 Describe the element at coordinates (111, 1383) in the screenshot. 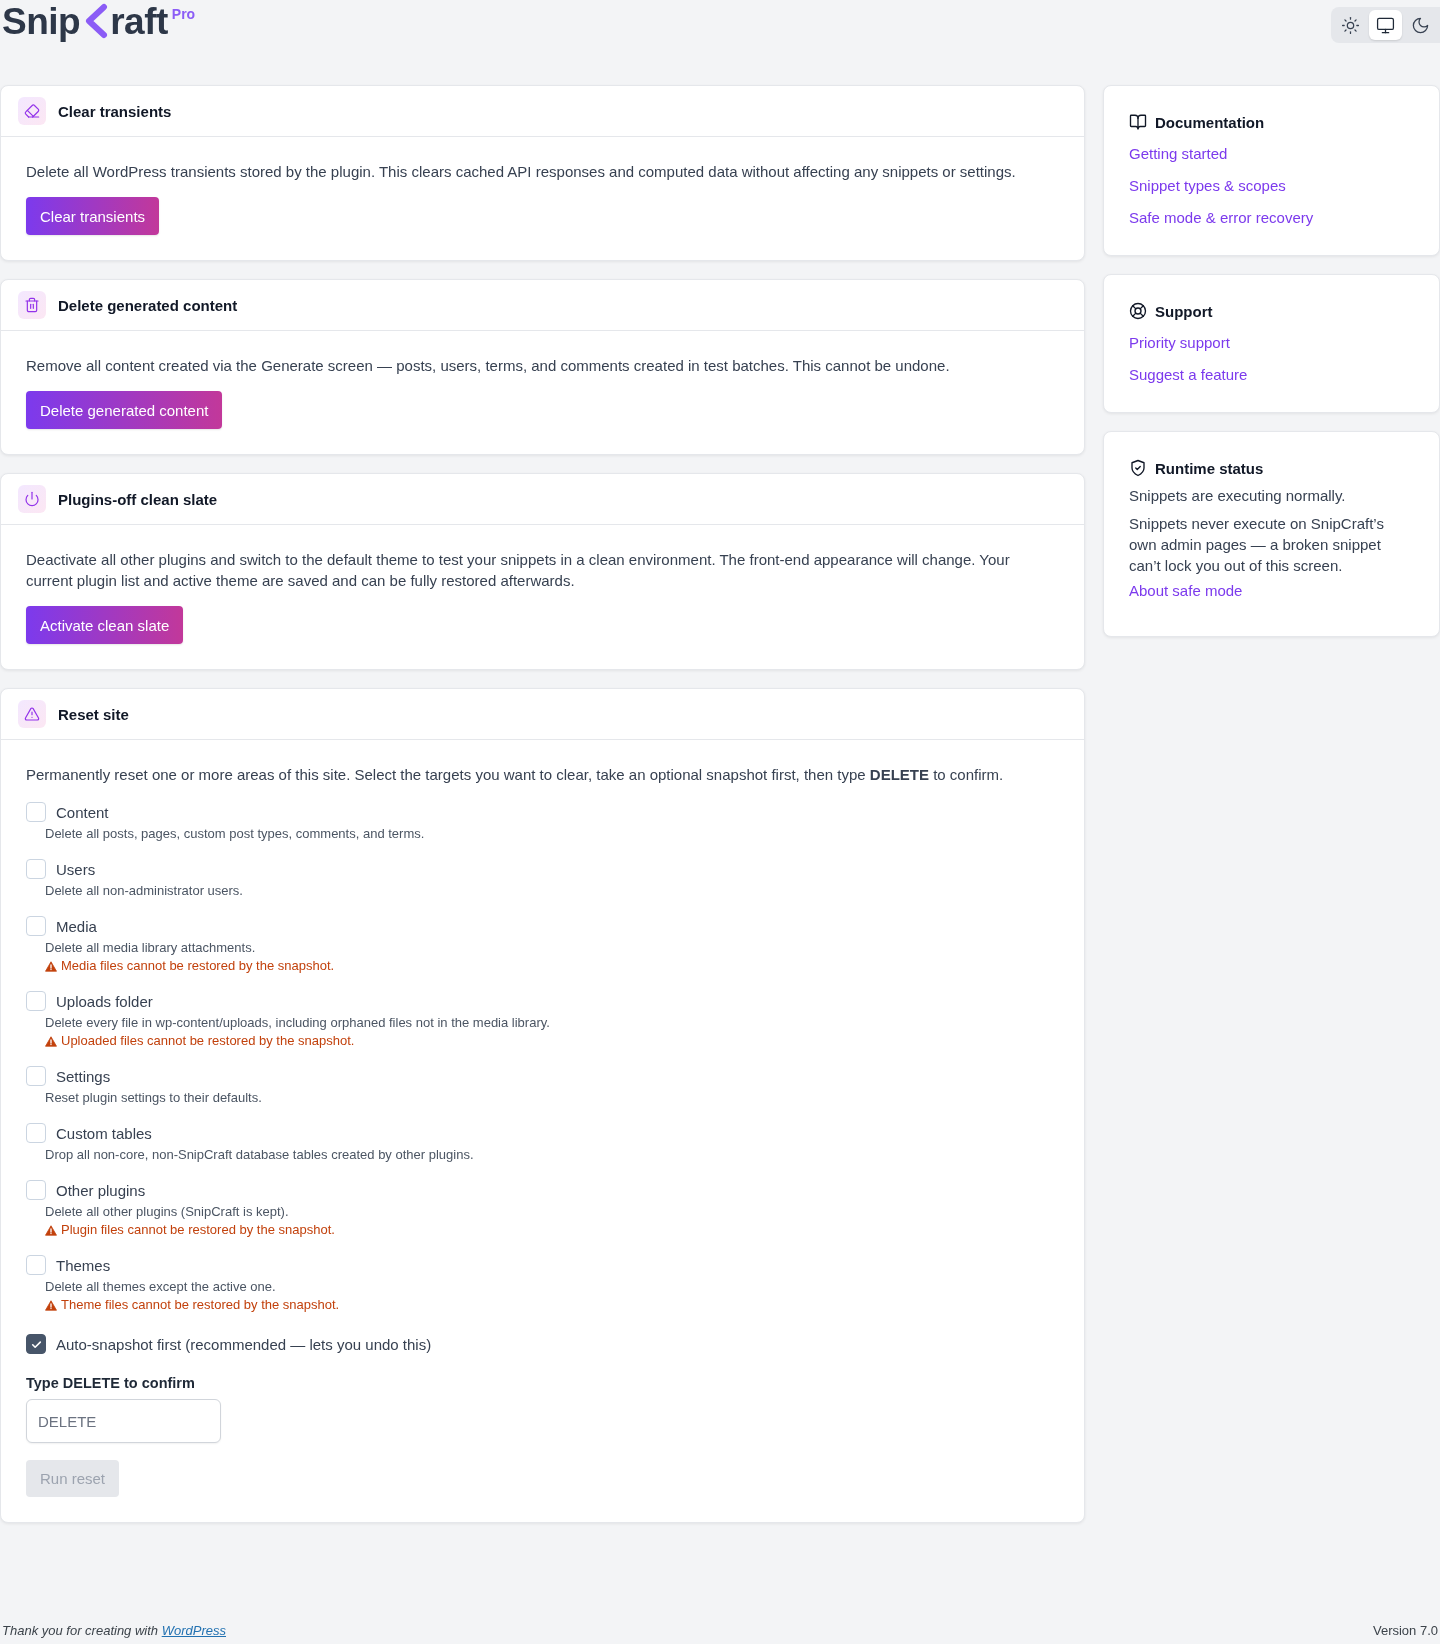

I see `field-label: Type DELETE to confirm` at that location.